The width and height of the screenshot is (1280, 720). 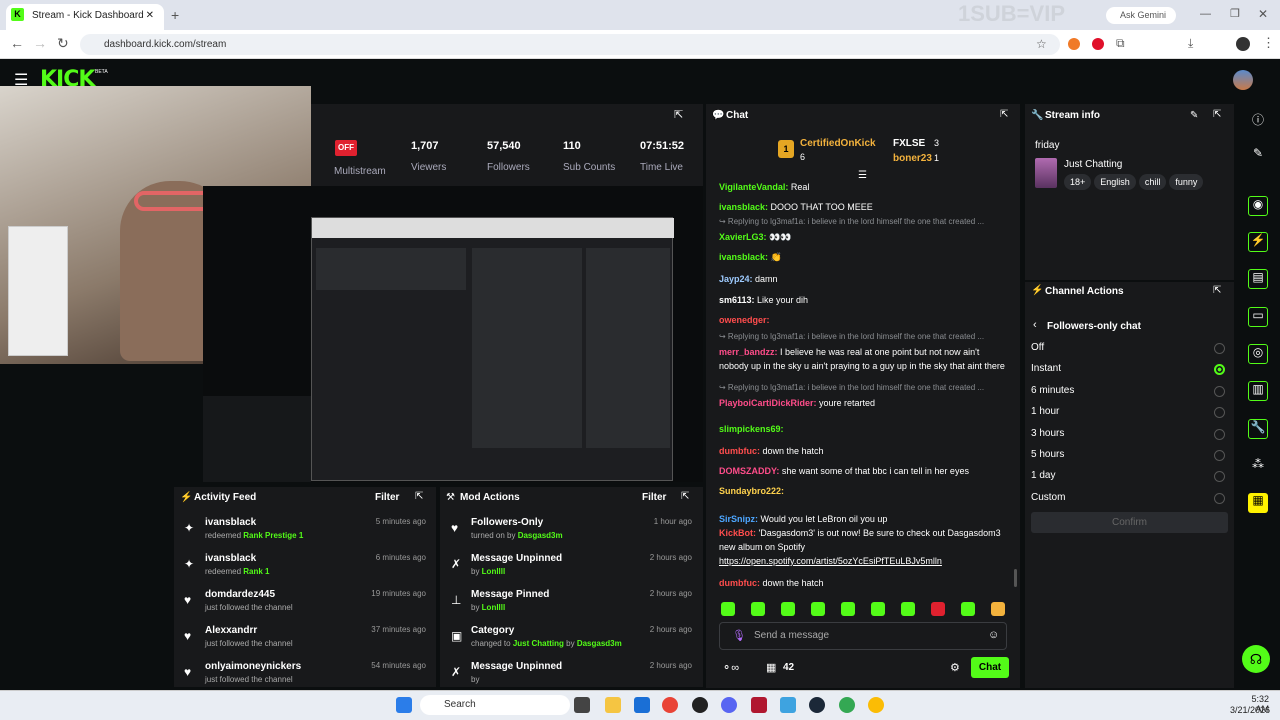 What do you see at coordinates (1194, 115) in the screenshot?
I see `edit-pencil-icon: ✎` at bounding box center [1194, 115].